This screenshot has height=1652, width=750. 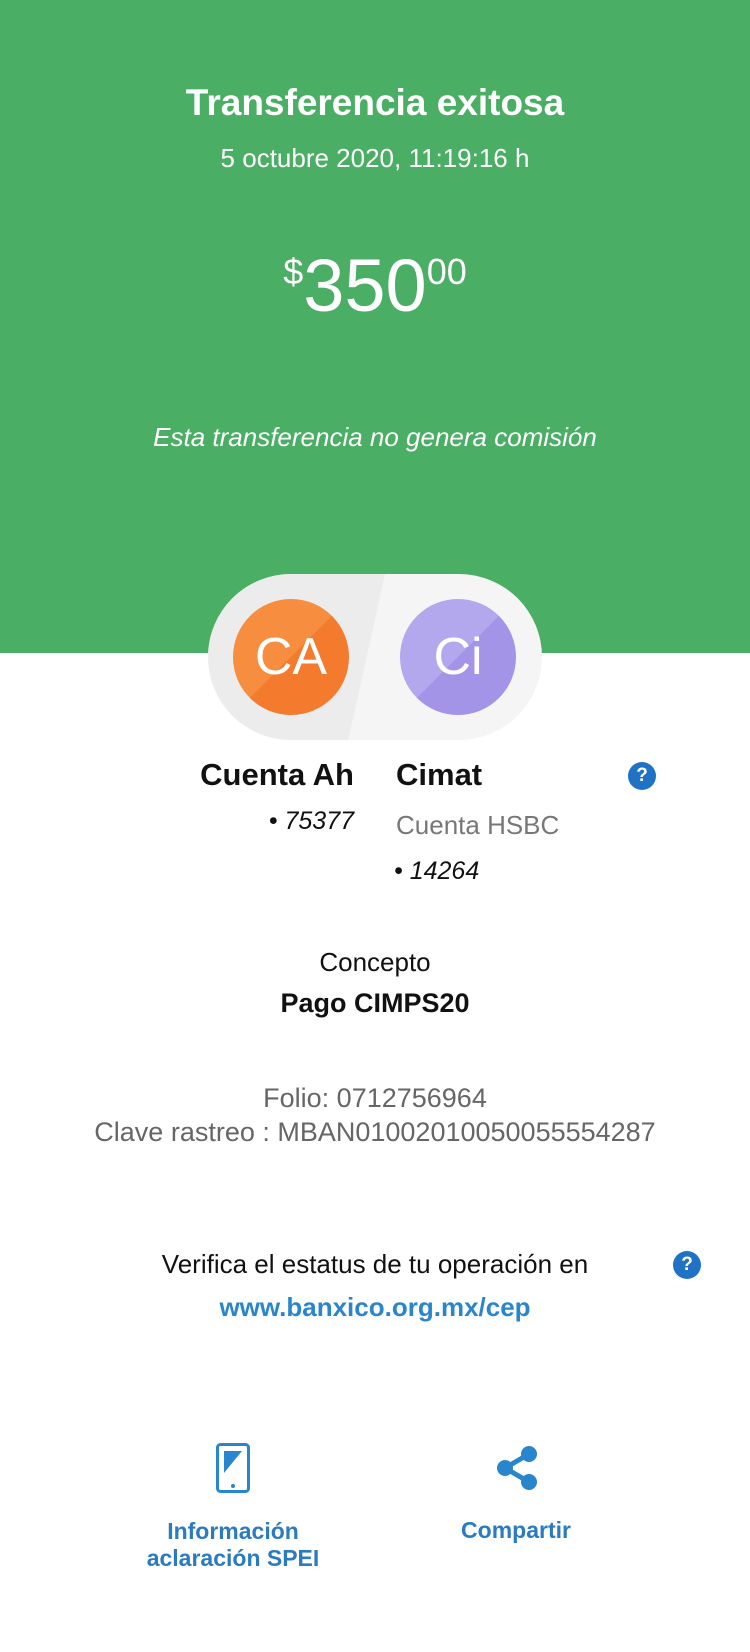 I want to click on commission-note: Esta transferencia no genera comisión, so click(x=375, y=437).